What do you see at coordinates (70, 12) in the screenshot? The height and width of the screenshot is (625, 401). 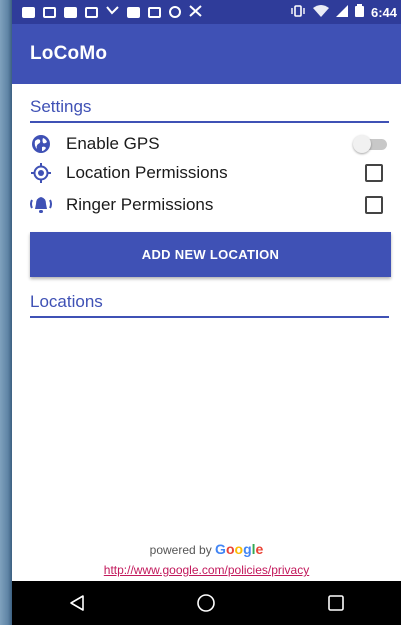 I see `card-icon` at bounding box center [70, 12].